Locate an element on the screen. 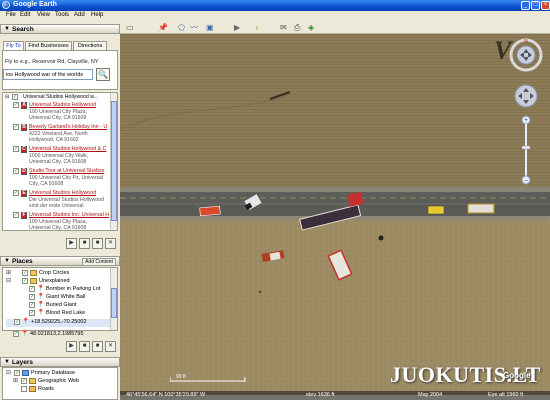  results-scrollbar is located at coordinates (113, 161).